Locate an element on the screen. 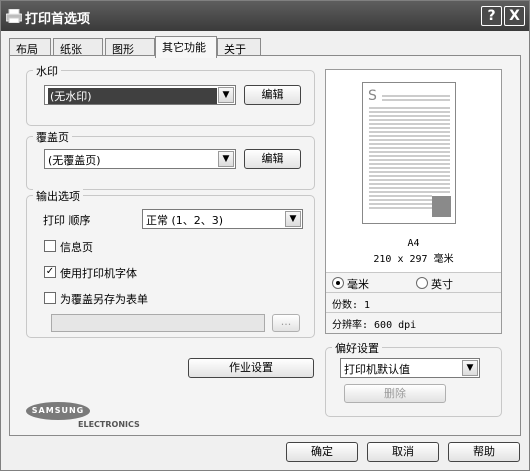 Image resolution: width=530 pixels, height=471 pixels. printer-fonts-checkbox: ✓ is located at coordinates (50, 272).